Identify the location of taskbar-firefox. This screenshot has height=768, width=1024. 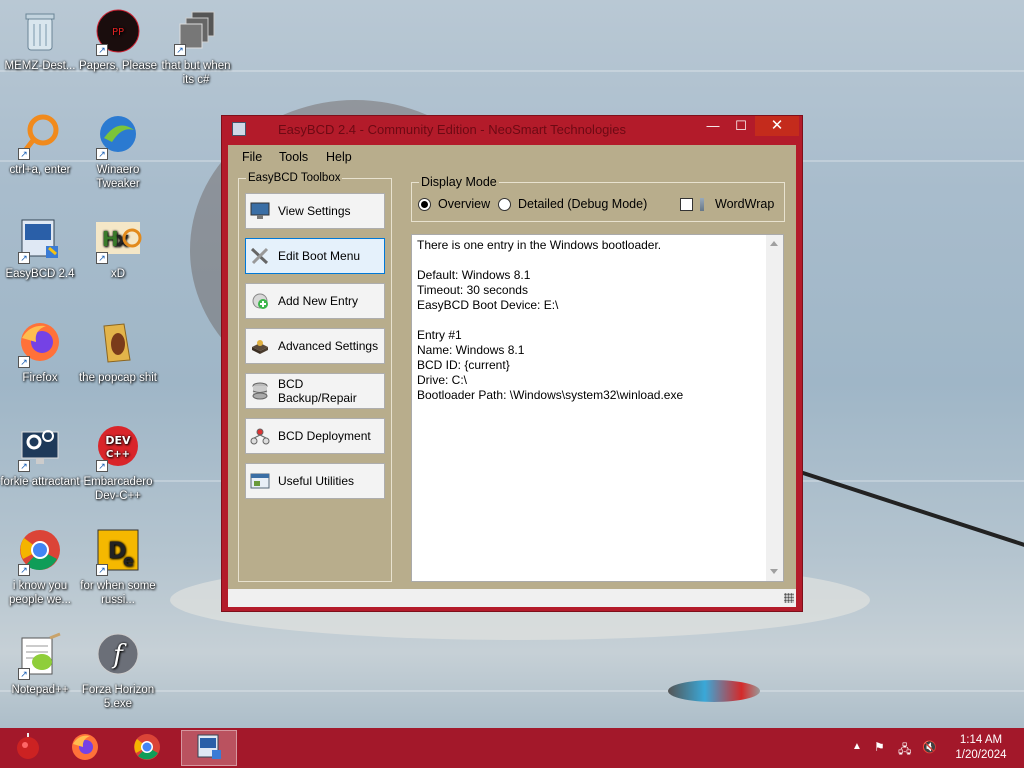
(85, 748).